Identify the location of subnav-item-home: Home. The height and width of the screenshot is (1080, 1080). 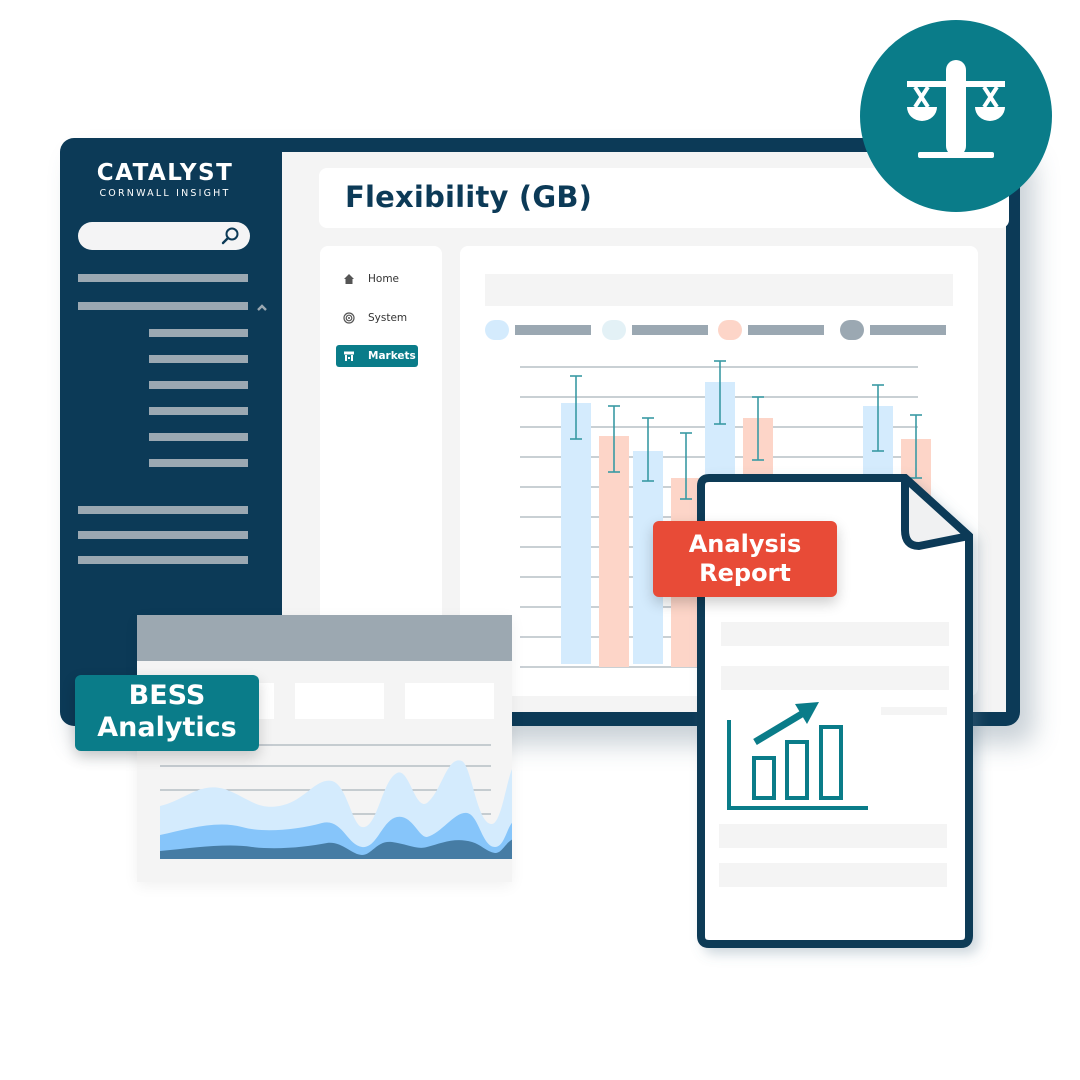
(377, 279).